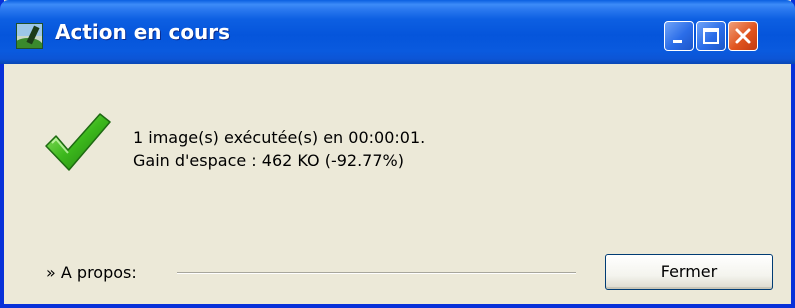 The image size is (795, 308). I want to click on close-window-button, so click(743, 36).